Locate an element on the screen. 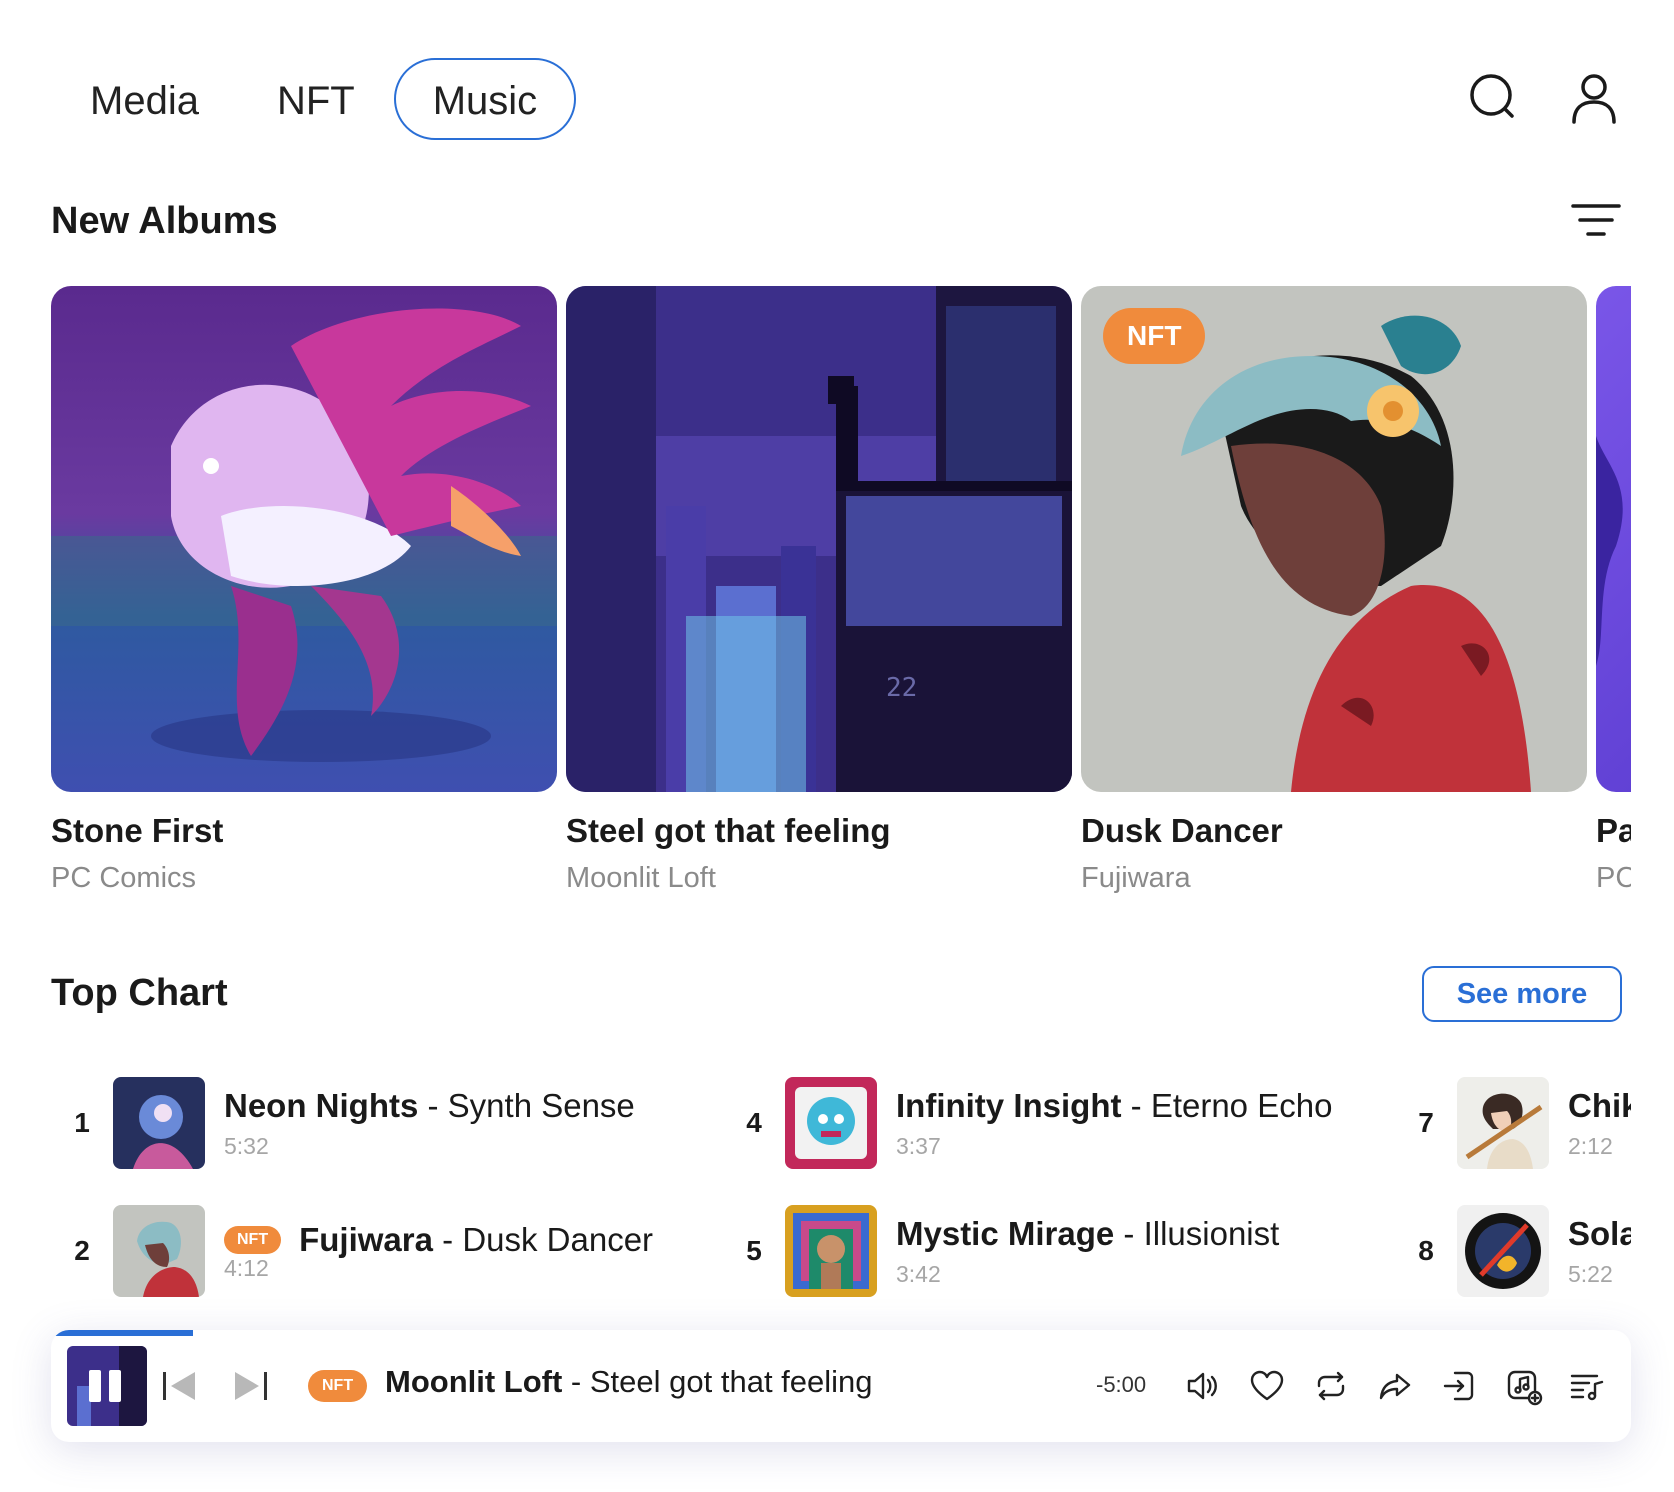  track-line: Mystic Mirage - Illusionist is located at coordinates (1087, 1234).